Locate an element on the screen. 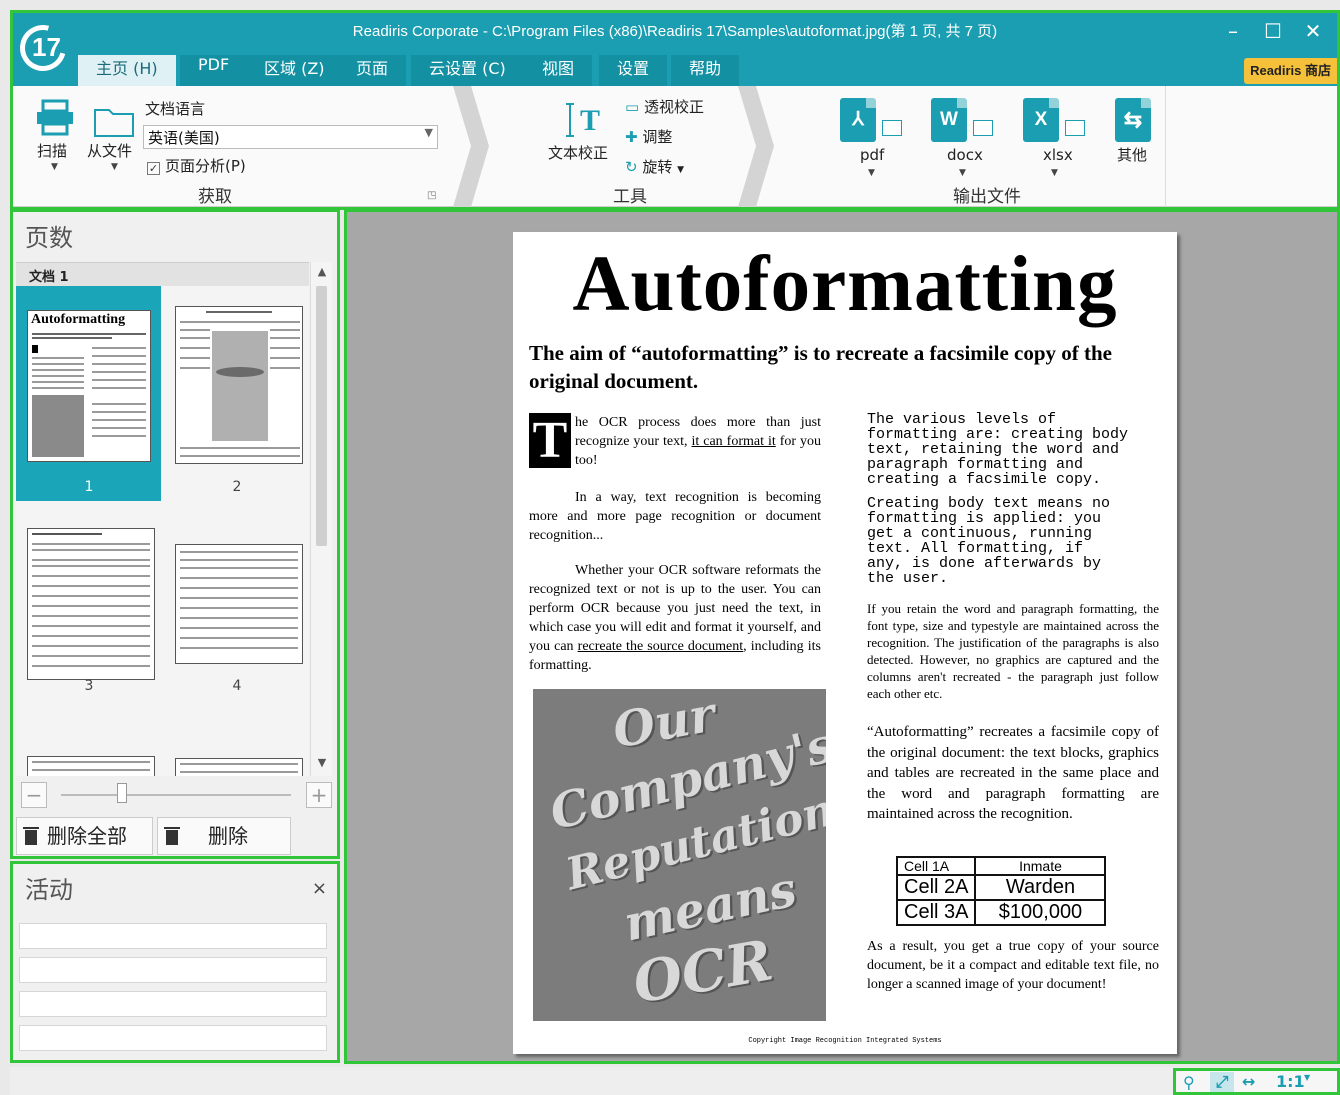 Image resolution: width=1340 pixels, height=1095 pixels. ribbon-home: 扫描 ▼ 从文件 ▼ 文档语言 英语(美国)▼ ✓页面分析(P) 获取 ◳ is located at coordinates (675, 146).